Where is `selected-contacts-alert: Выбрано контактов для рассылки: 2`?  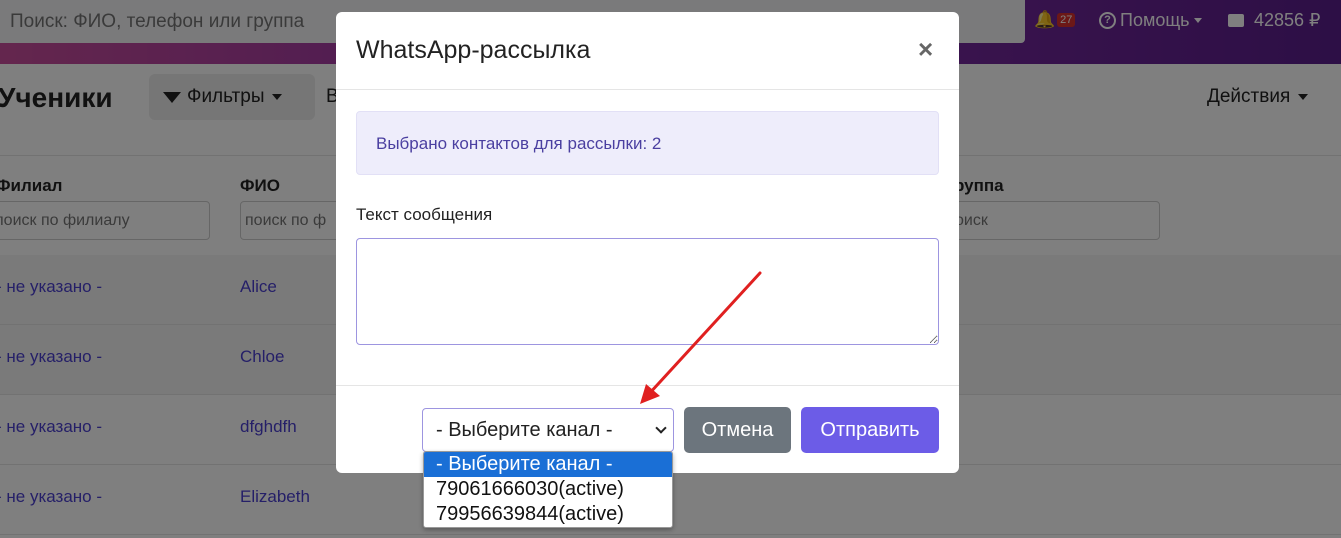 selected-contacts-alert: Выбрано контактов для рассылки: 2 is located at coordinates (647, 143).